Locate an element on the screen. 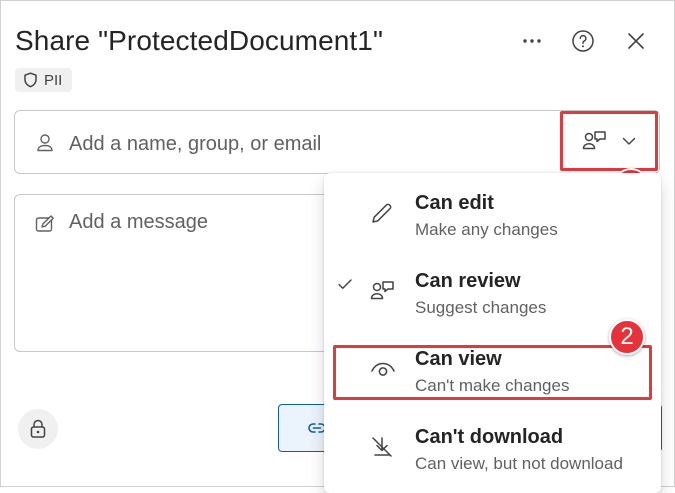 Image resolution: width=675 pixels, height=493 pixels. dialog-title: Share "ProtectedDocument1" is located at coordinates (199, 40).